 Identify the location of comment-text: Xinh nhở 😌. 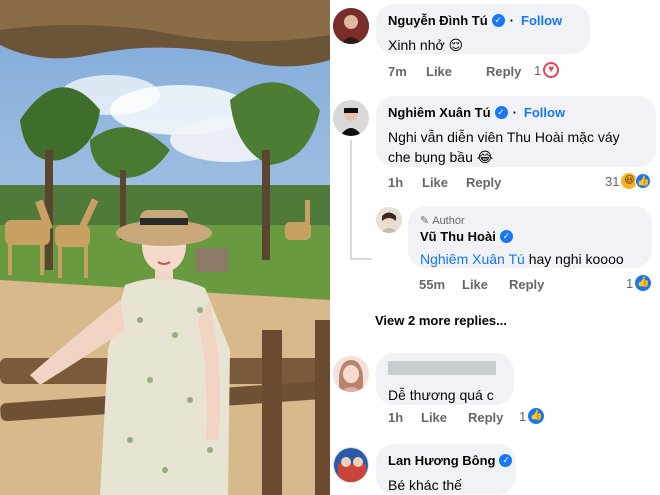
(426, 45).